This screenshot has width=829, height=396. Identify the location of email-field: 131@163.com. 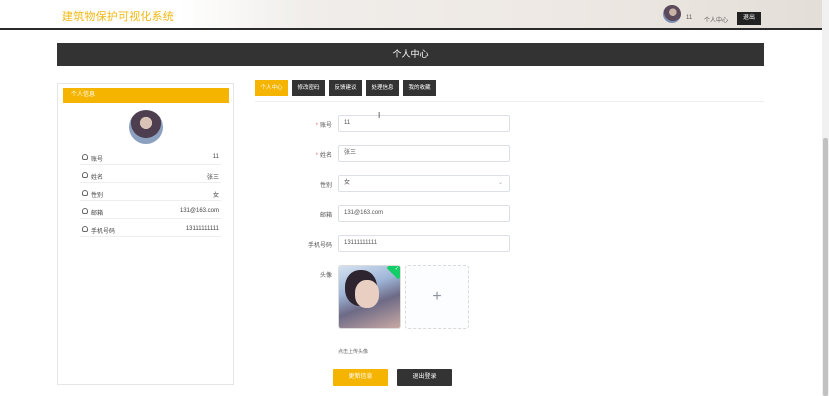
(424, 213).